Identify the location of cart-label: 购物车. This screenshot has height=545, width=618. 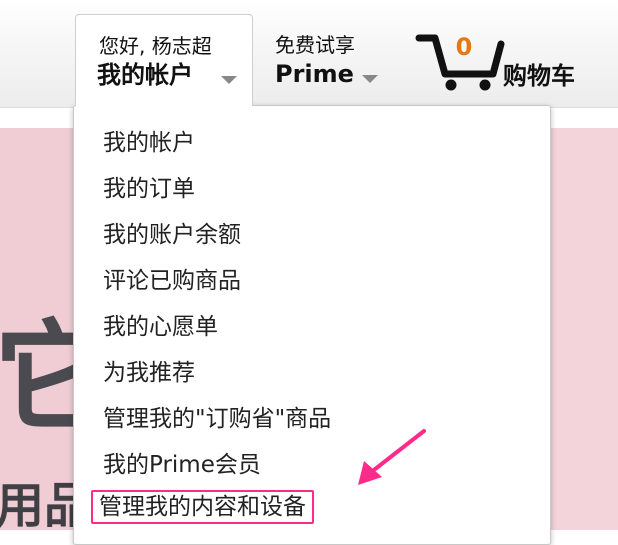
(539, 76).